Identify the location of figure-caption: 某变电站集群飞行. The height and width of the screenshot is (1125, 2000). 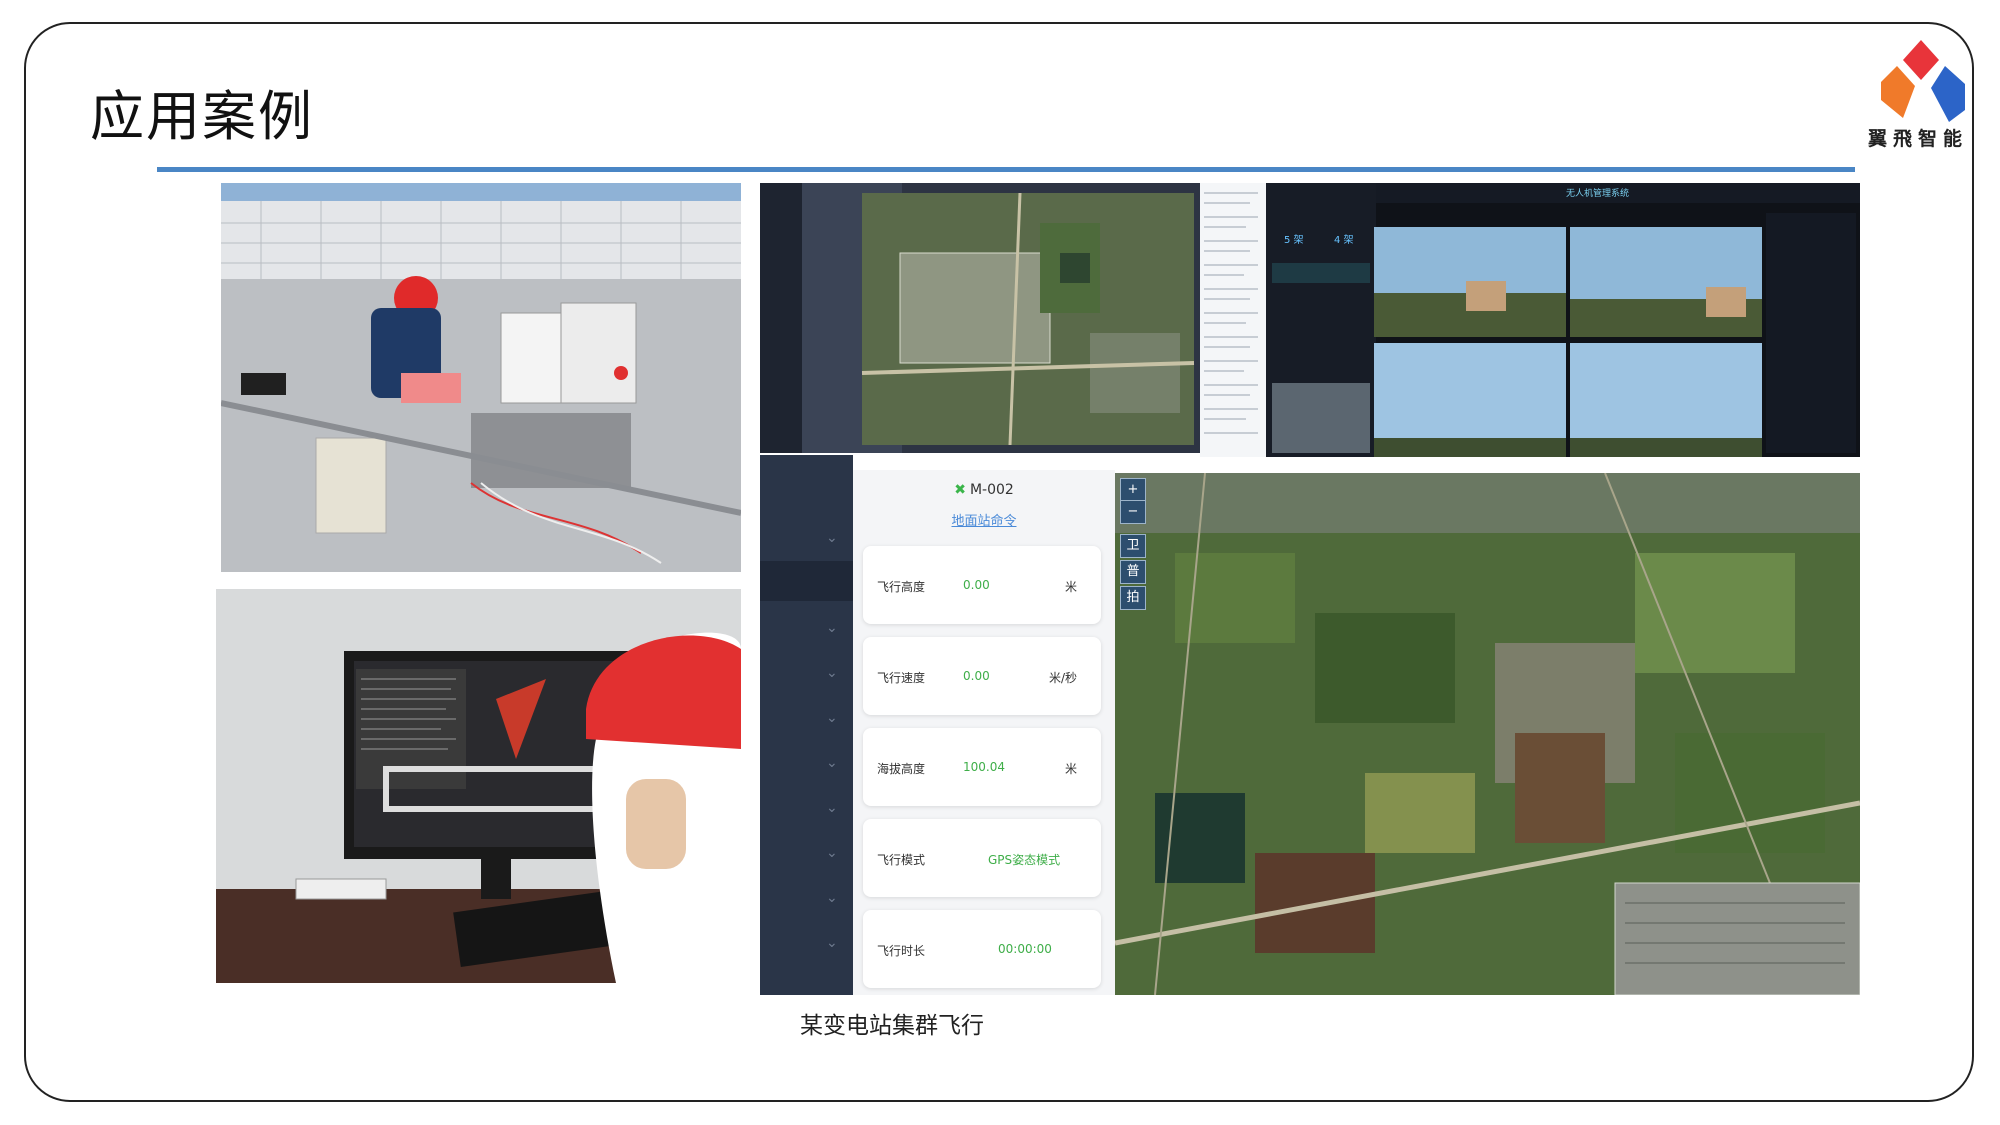
(892, 1026).